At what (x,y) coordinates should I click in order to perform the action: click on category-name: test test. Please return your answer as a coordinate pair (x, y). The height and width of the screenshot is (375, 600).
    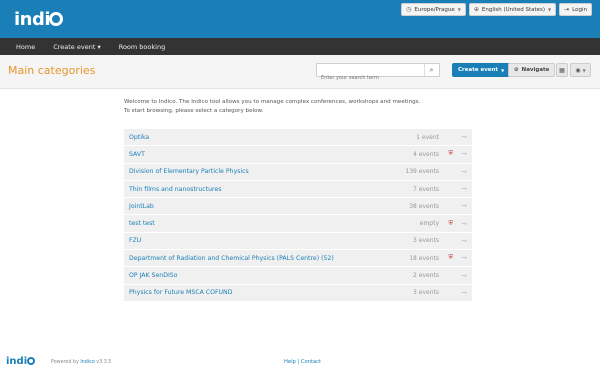
    Looking at the image, I should click on (142, 223).